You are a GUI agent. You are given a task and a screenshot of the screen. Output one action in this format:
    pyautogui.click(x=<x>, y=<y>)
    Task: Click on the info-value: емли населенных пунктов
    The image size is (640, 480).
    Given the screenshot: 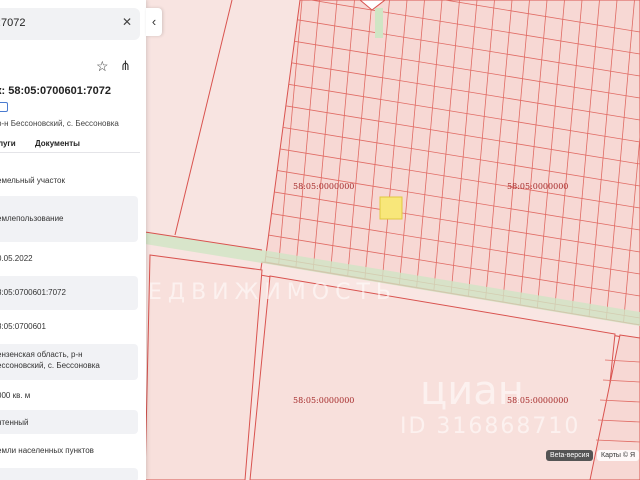 What is the action you would take?
    pyautogui.click(x=47, y=450)
    